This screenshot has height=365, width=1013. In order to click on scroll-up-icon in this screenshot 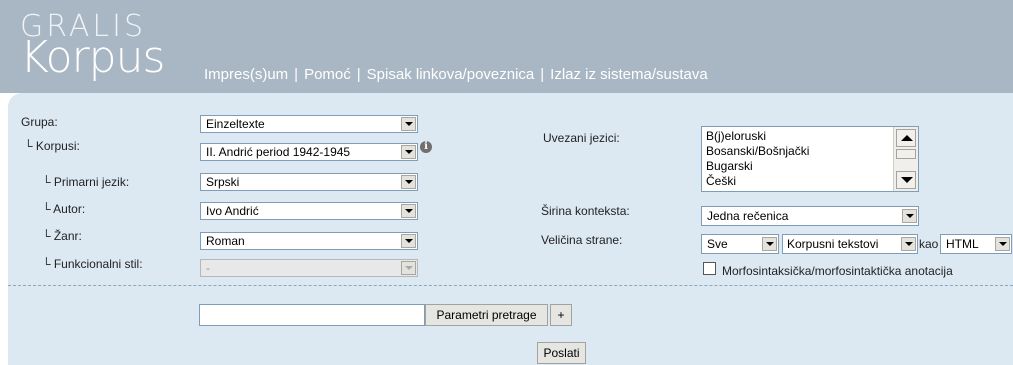, I will do `click(906, 138)`.